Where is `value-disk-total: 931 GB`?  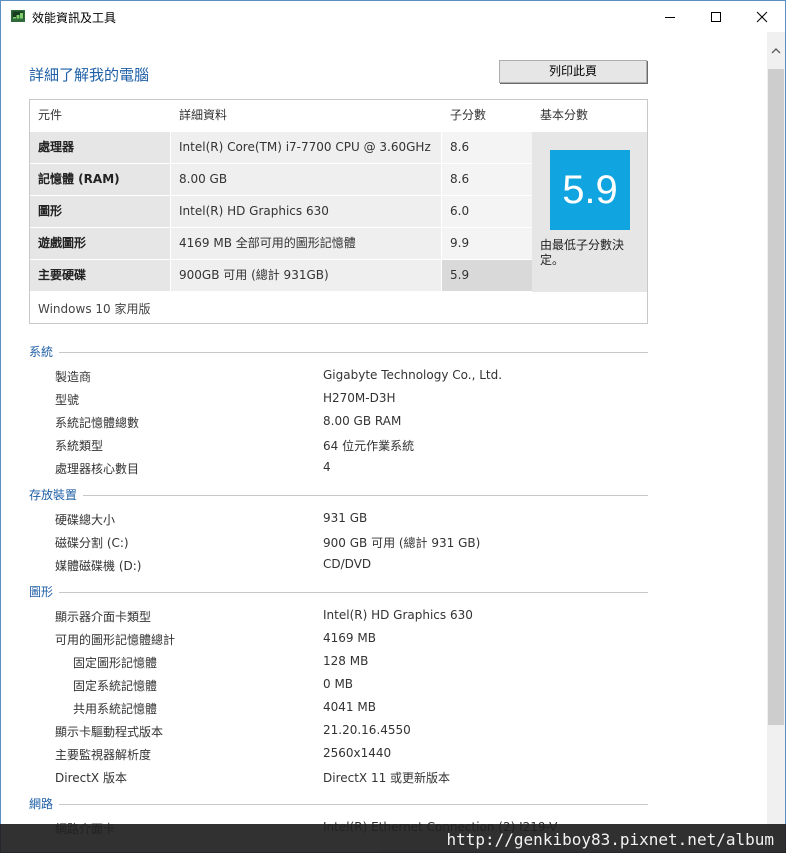
value-disk-total: 931 GB is located at coordinates (345, 518).